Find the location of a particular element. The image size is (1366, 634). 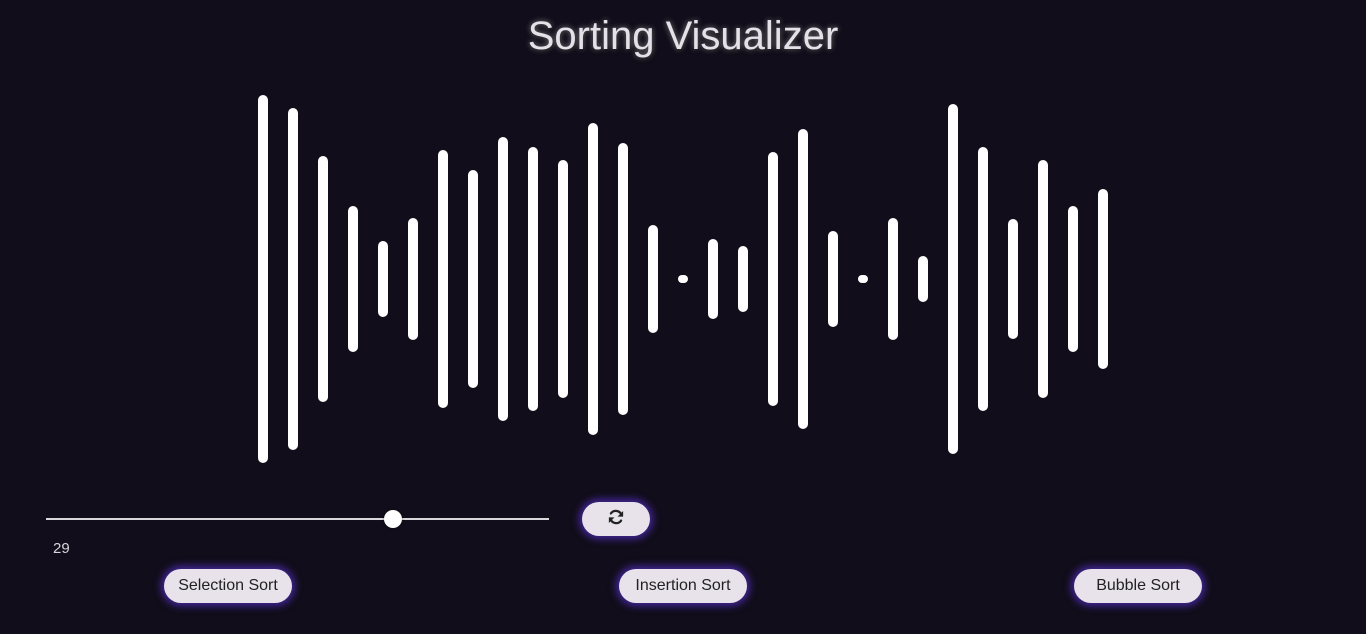

array-size-slider is located at coordinates (297, 519).